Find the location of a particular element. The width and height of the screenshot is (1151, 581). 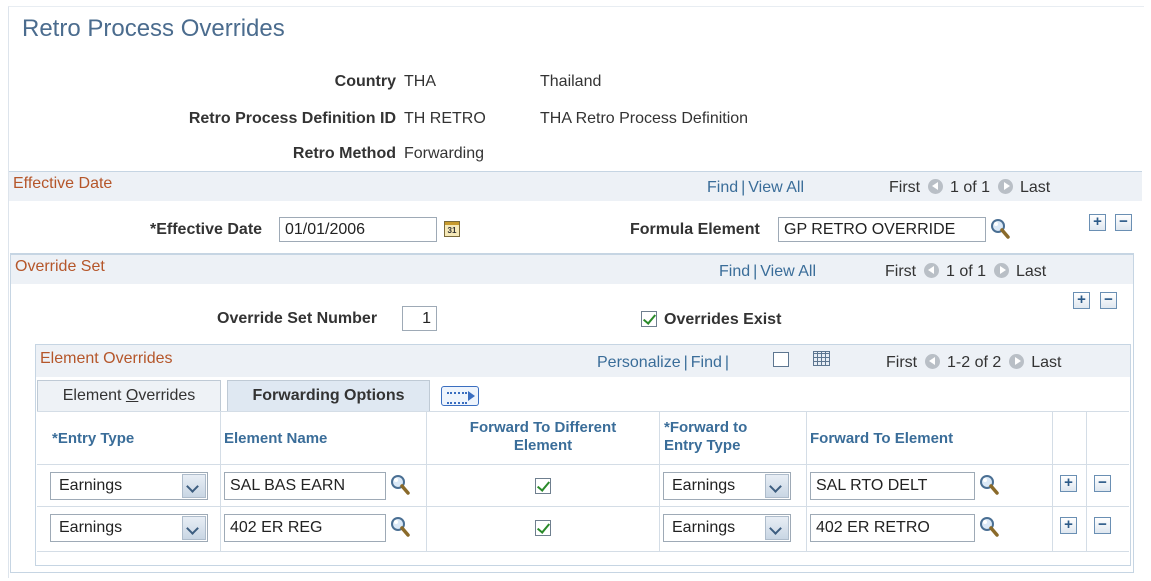

effdate-view-all-link: View All is located at coordinates (776, 187).